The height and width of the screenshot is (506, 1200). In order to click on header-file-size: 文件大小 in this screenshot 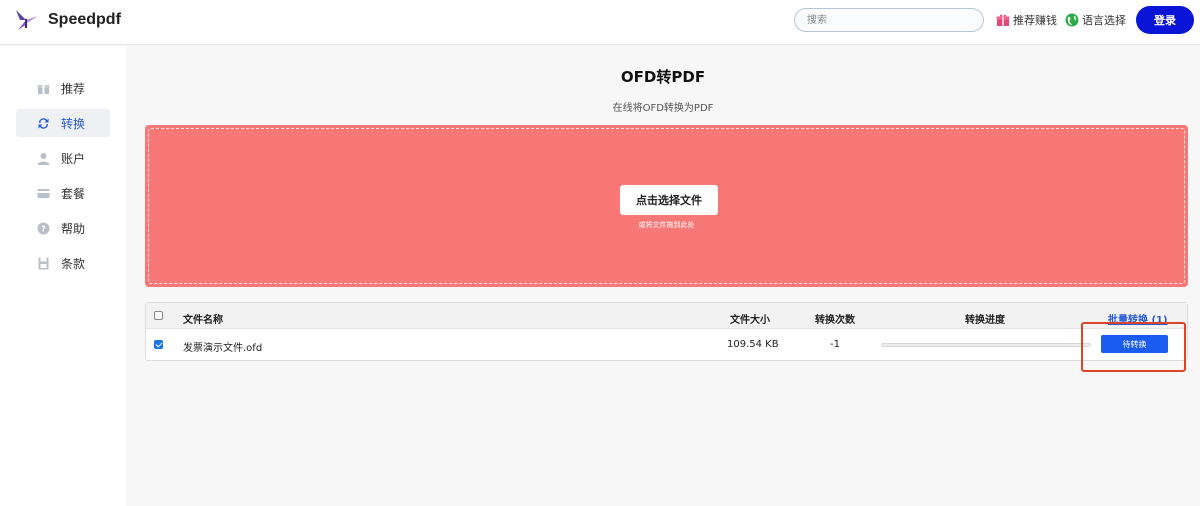, I will do `click(750, 320)`.